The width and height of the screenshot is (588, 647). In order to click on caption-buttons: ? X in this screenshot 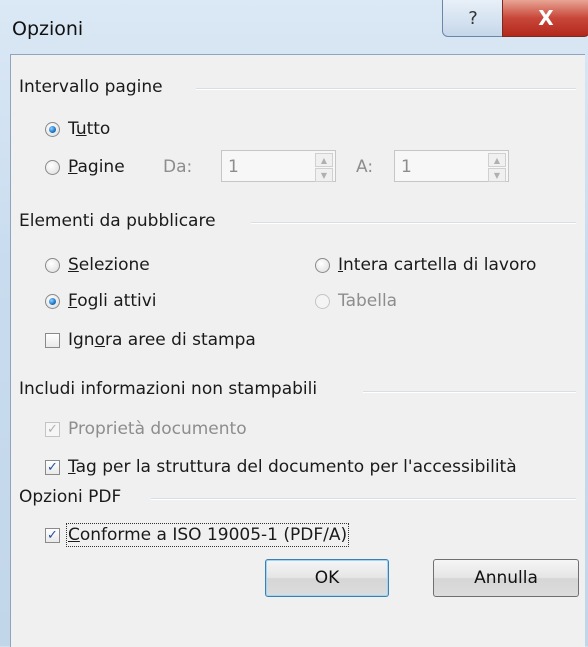, I will do `click(515, 20)`.